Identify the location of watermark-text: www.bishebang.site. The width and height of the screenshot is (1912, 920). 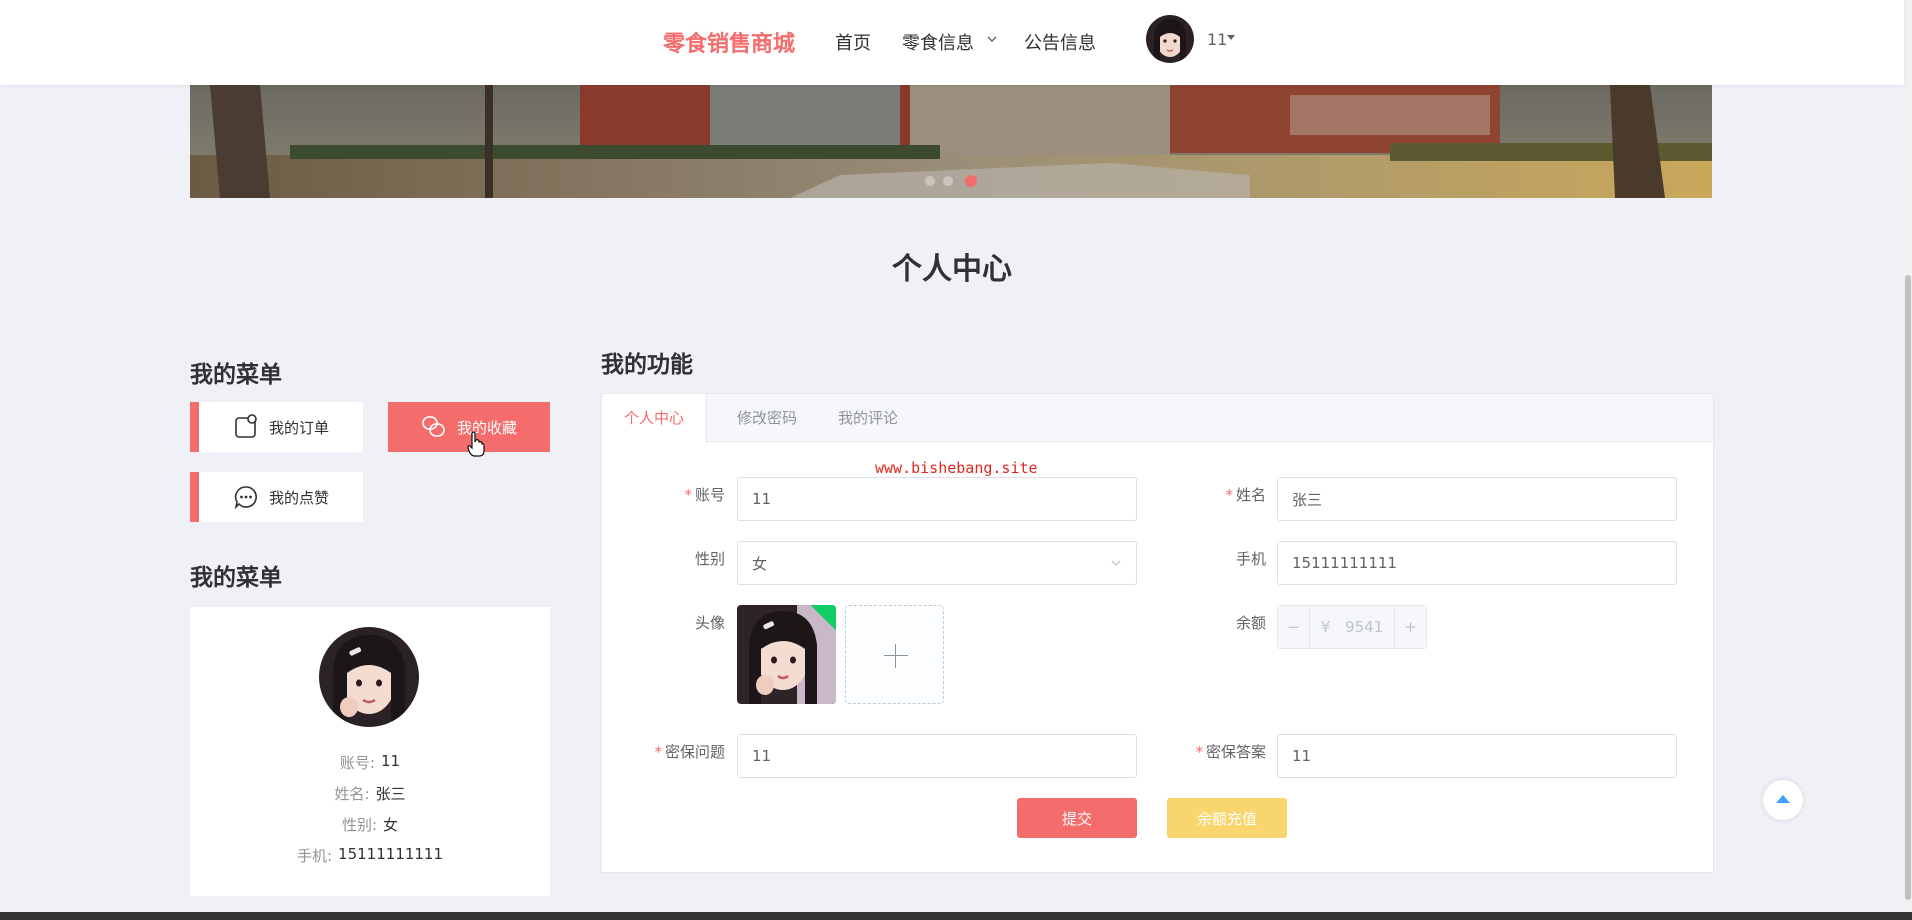
(956, 468).